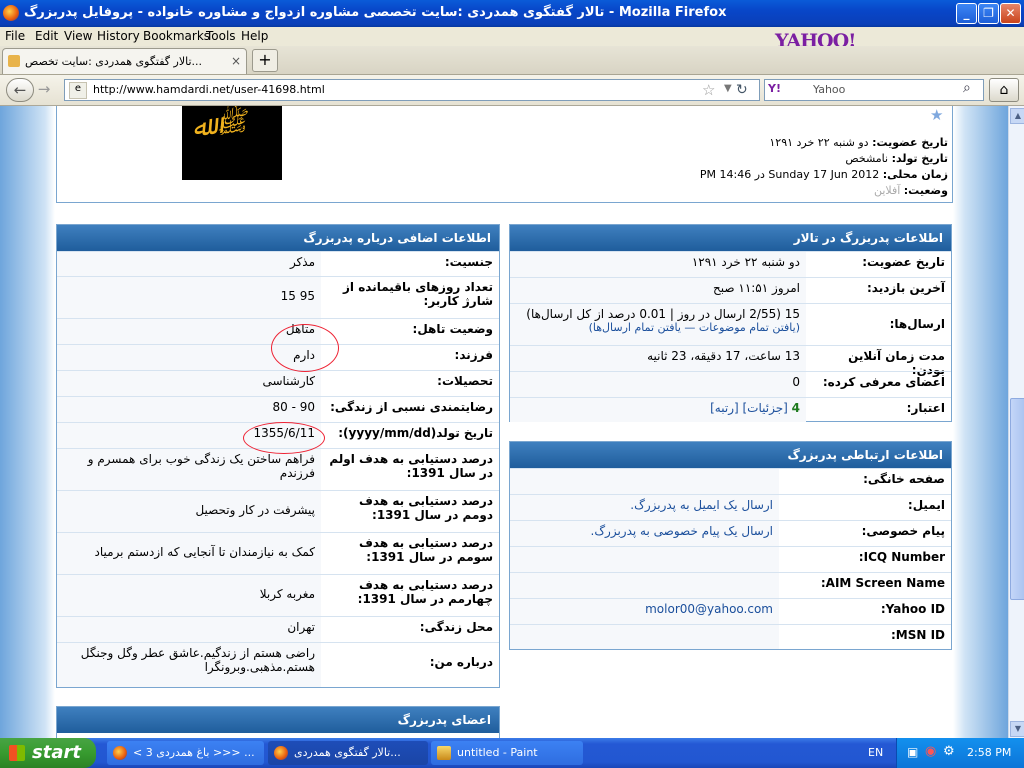 The height and width of the screenshot is (768, 1024). I want to click on clock: 2:58 PM, so click(989, 752).